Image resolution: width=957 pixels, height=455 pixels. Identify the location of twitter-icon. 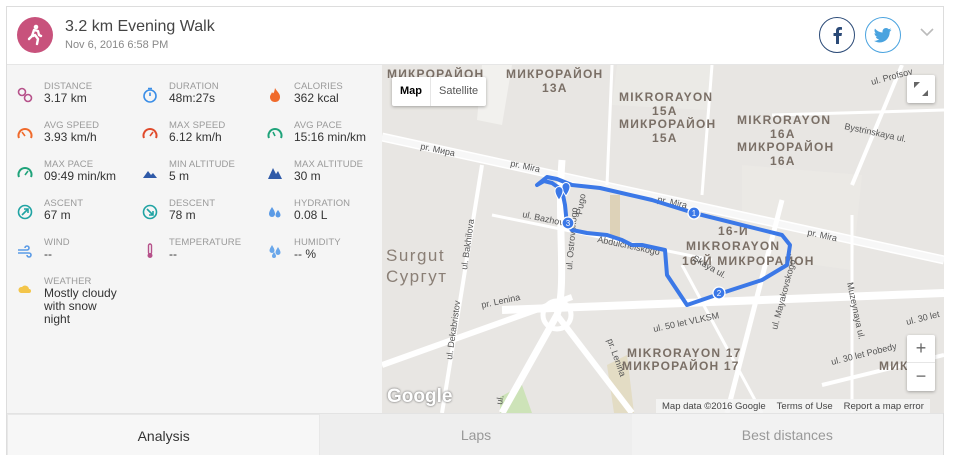
(883, 34).